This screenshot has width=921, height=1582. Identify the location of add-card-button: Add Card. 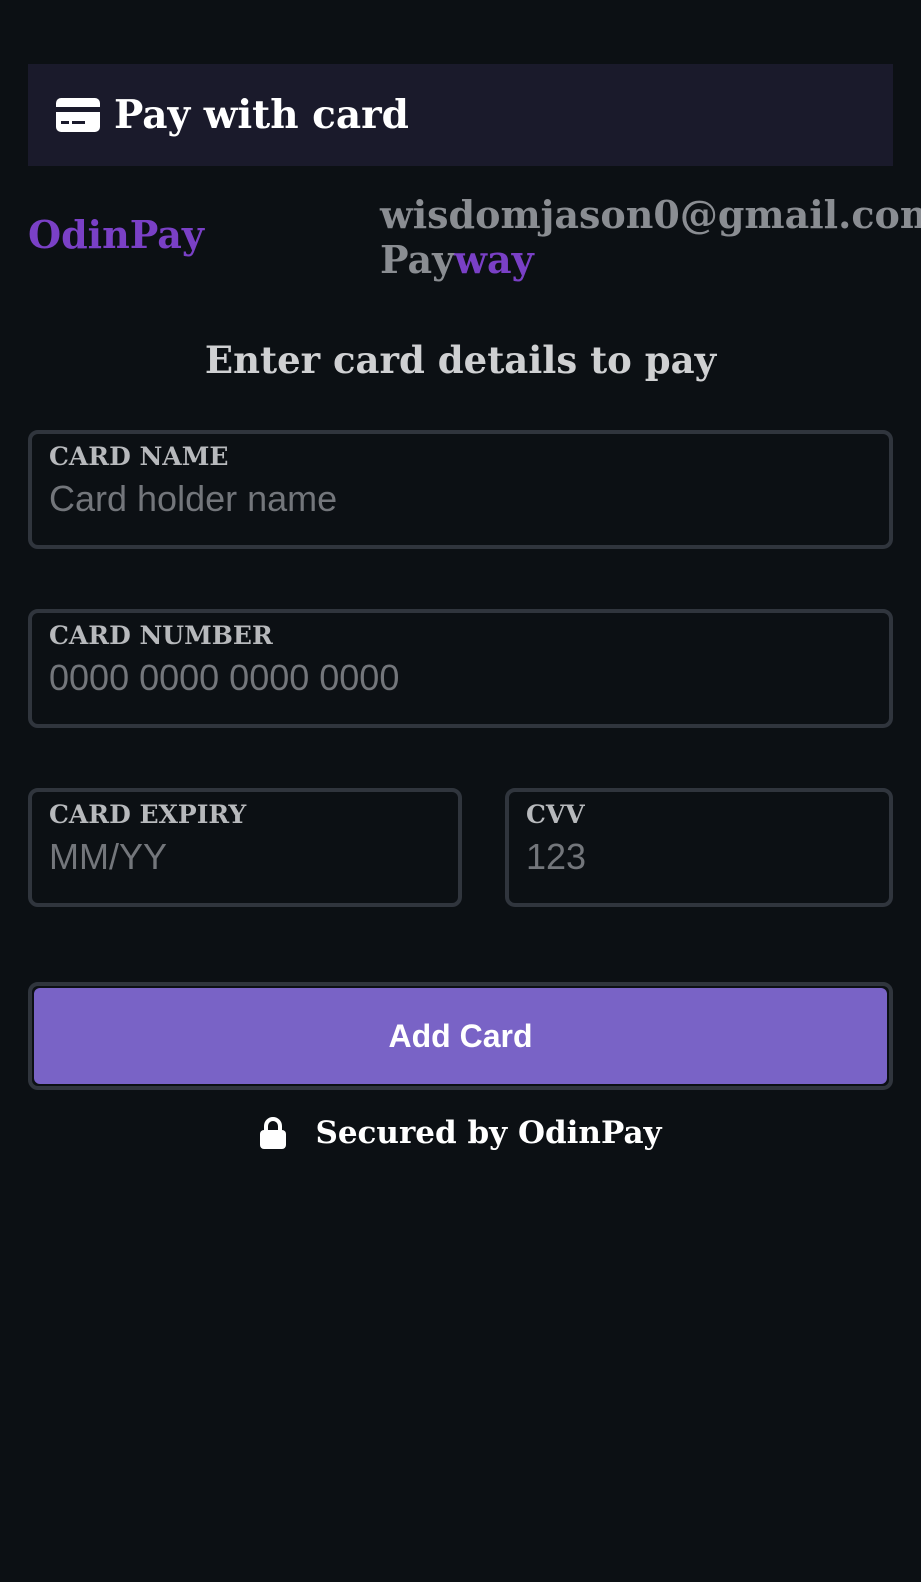
(460, 1036).